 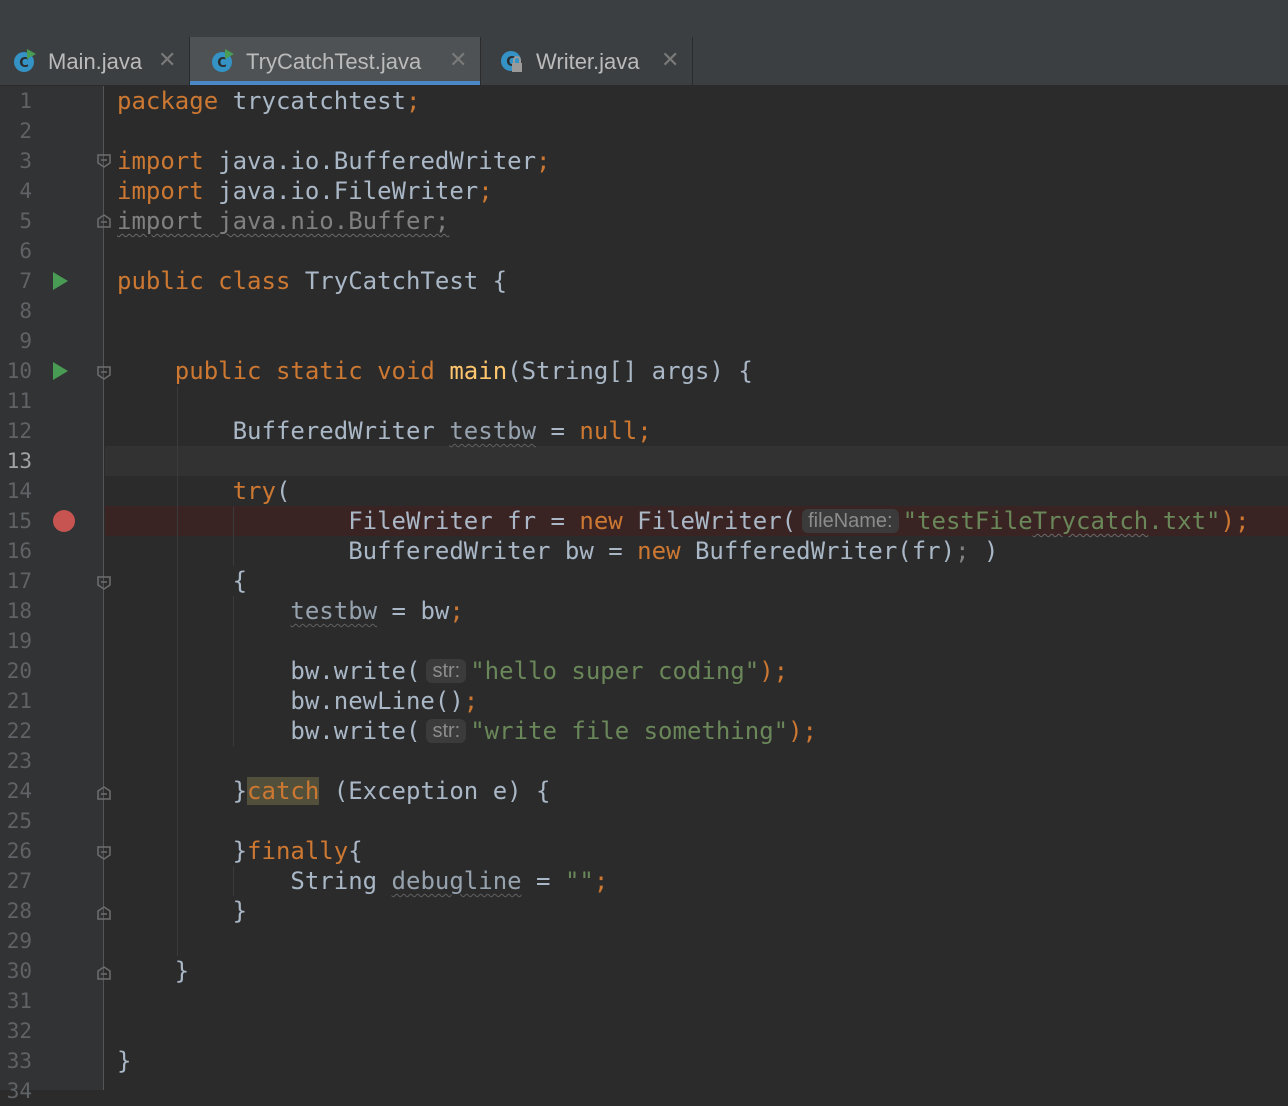 What do you see at coordinates (355, 851) in the screenshot?
I see `punctuation: {` at bounding box center [355, 851].